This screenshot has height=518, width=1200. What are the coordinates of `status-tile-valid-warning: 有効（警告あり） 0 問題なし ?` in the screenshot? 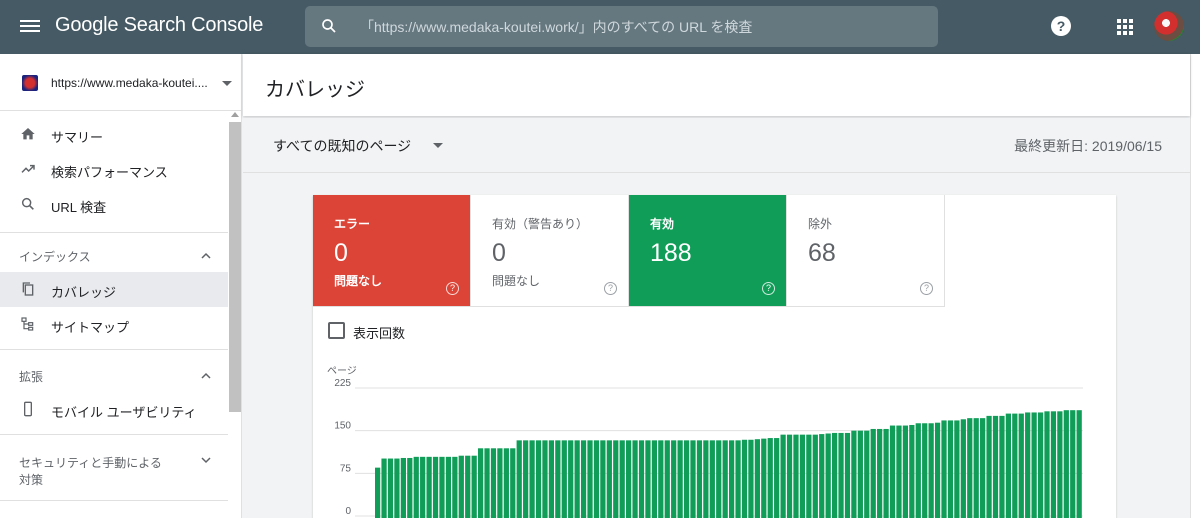 It's located at (550, 251).